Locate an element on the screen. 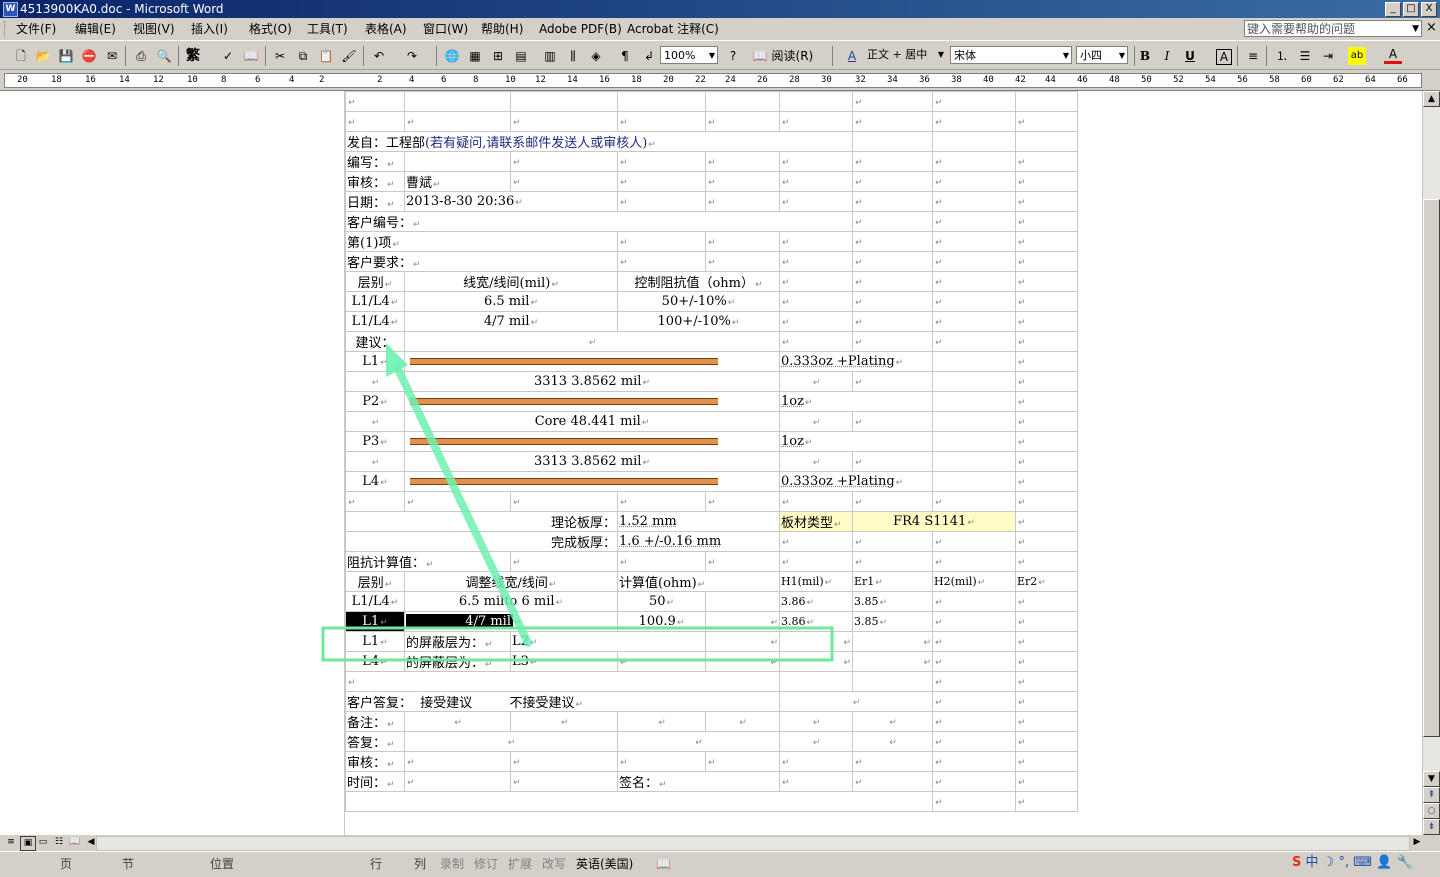 Image resolution: width=1440 pixels, height=877 pixels. menu-grip is located at coordinates (6, 29).